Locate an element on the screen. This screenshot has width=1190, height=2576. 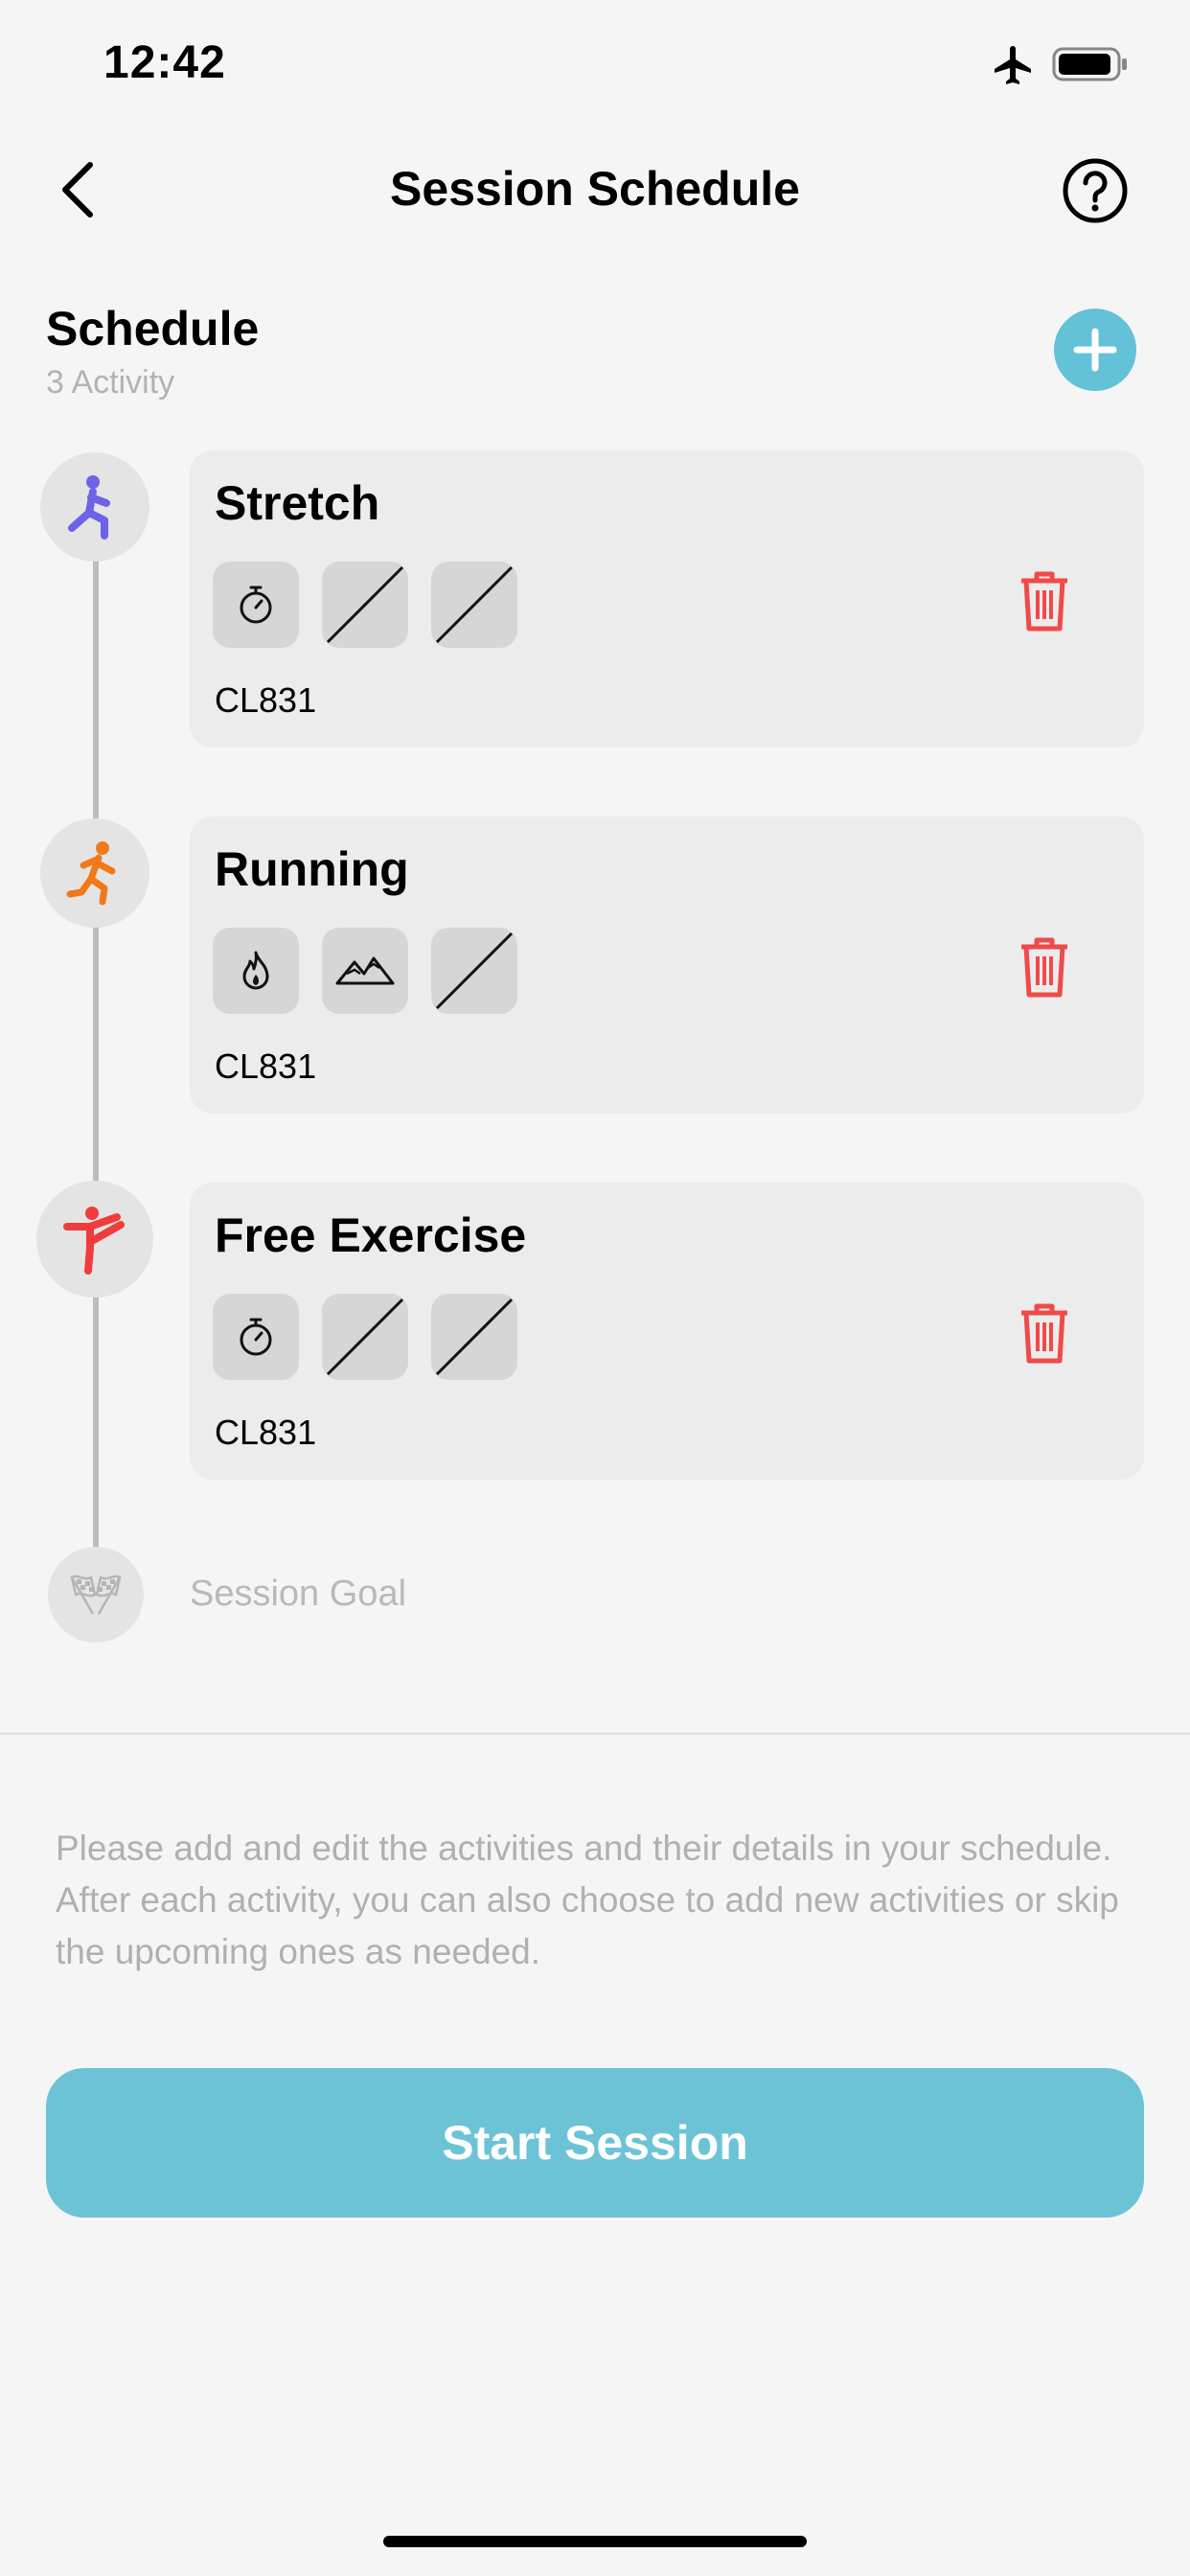
home-indicator is located at coordinates (595, 2541).